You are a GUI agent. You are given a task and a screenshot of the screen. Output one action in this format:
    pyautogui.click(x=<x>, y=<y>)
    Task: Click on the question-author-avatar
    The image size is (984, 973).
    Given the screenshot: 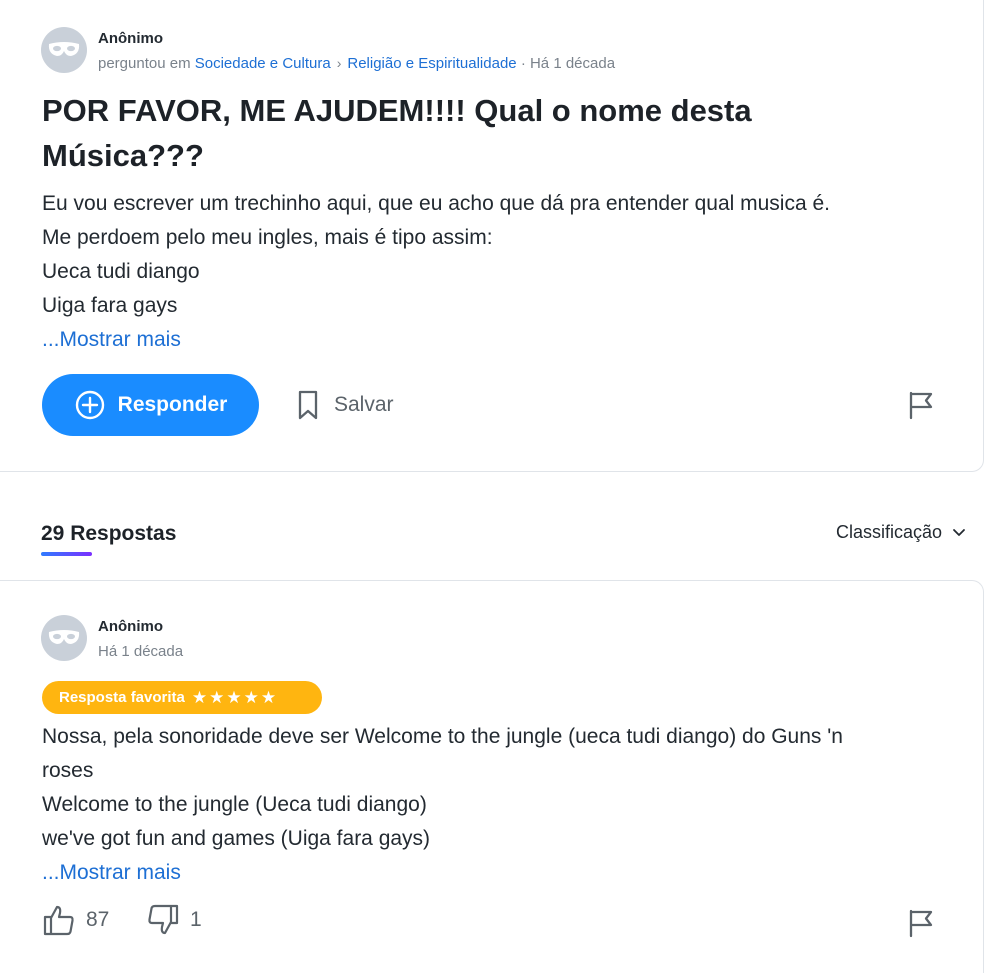 What is the action you would take?
    pyautogui.click(x=64, y=50)
    